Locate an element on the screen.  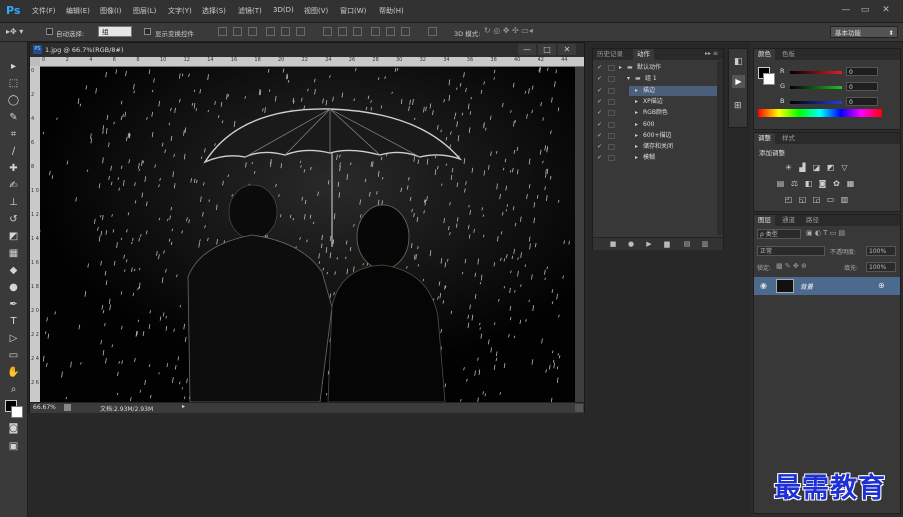
layer-filter-icons: ▣ ◐ T ▭ ▤ is located at coordinates (825, 233).